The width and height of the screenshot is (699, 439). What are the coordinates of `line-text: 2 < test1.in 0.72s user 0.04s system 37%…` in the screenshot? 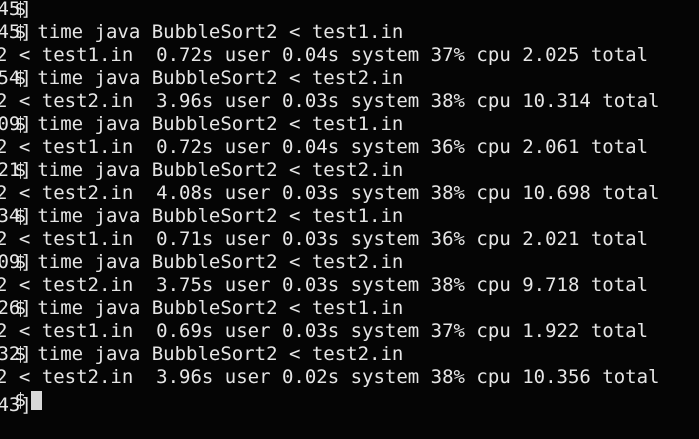 It's located at (324, 55).